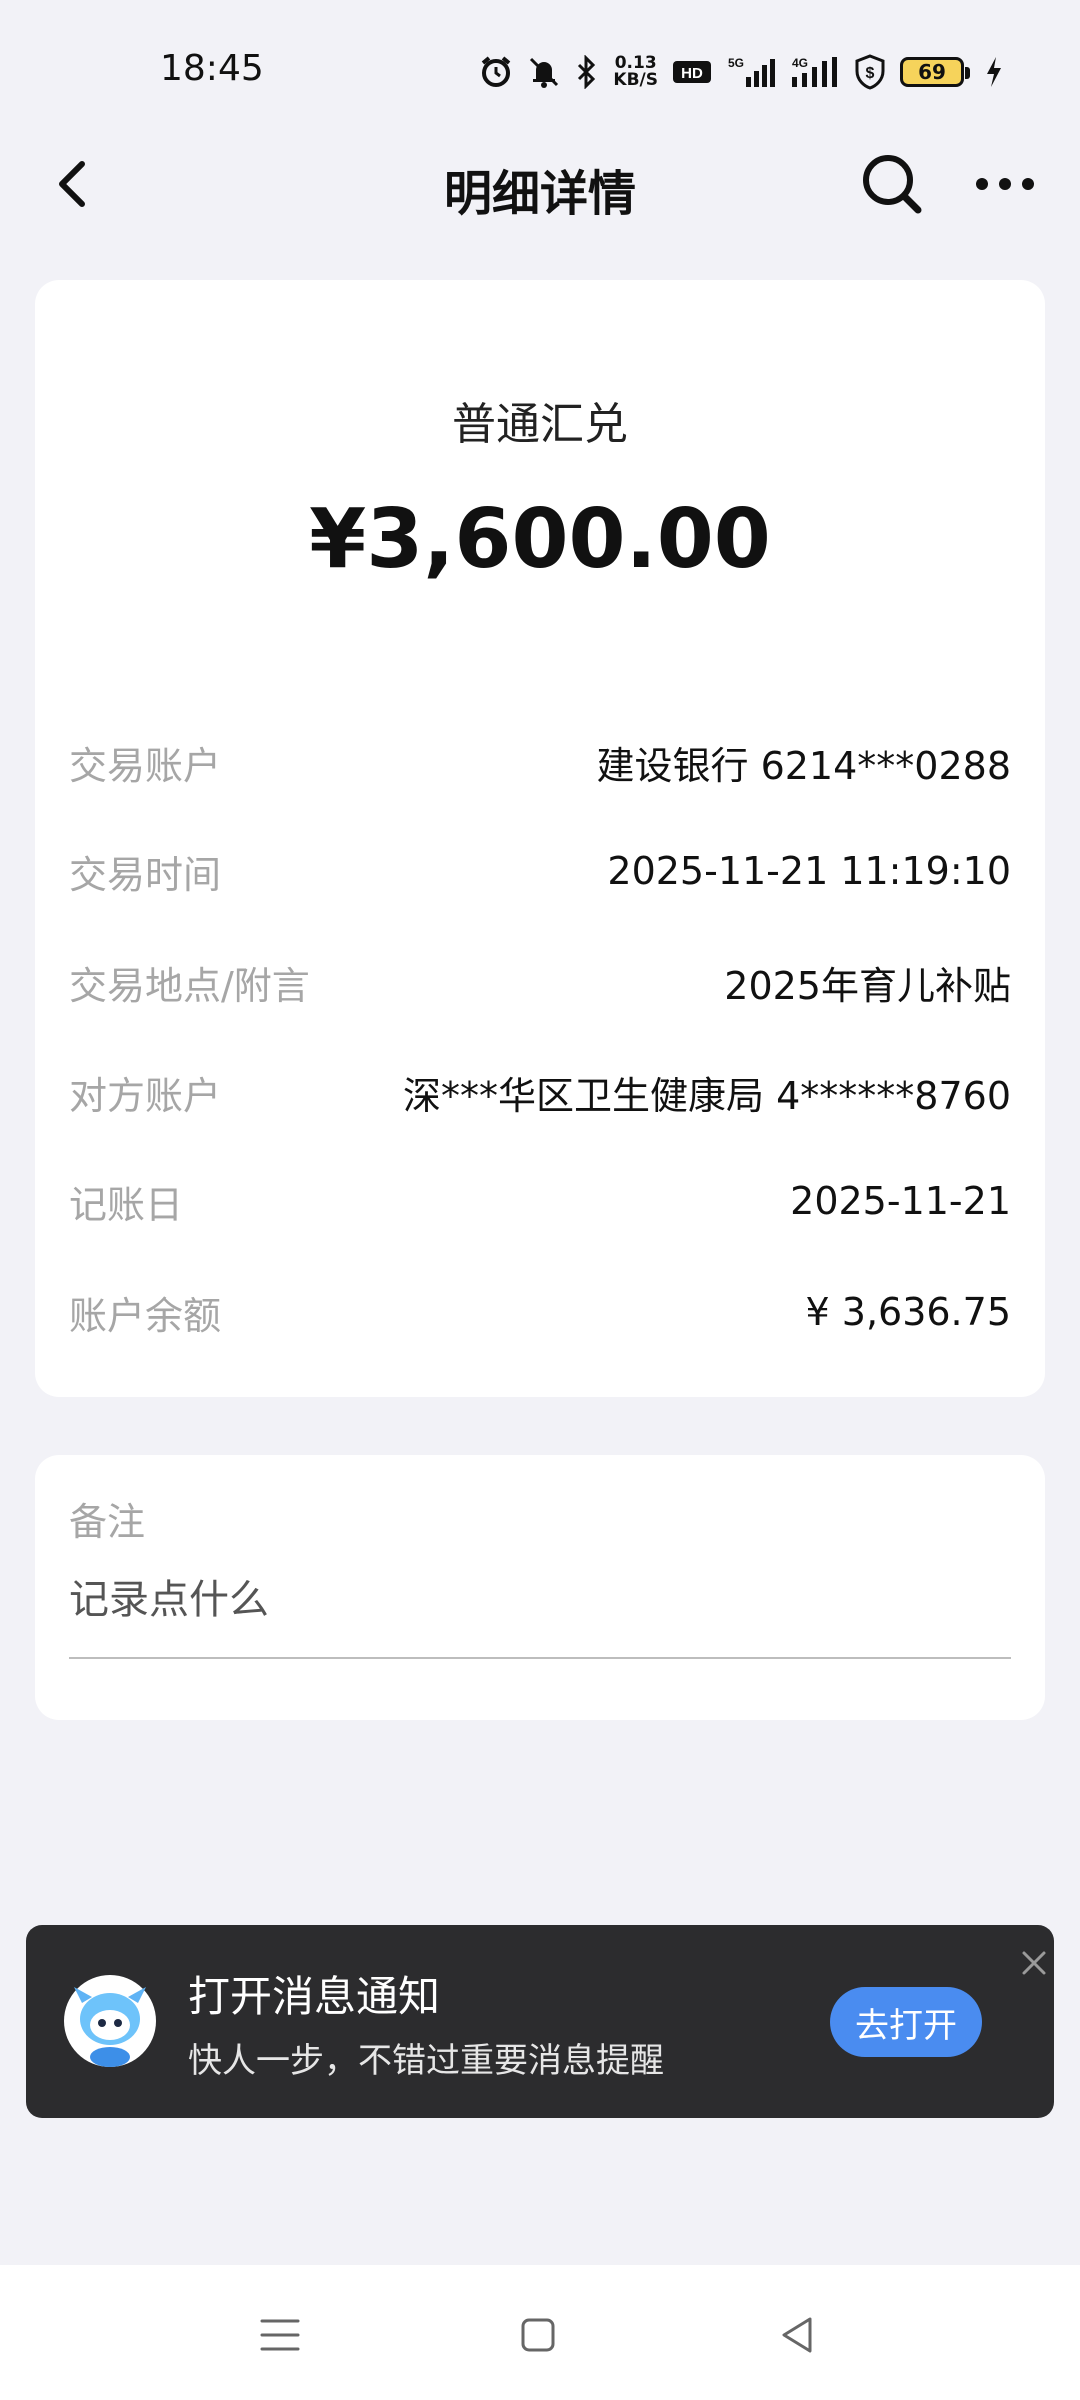 The image size is (1080, 2400). Describe the element at coordinates (751, 72) in the screenshot. I see `5g-signal-icon: 5G` at that location.